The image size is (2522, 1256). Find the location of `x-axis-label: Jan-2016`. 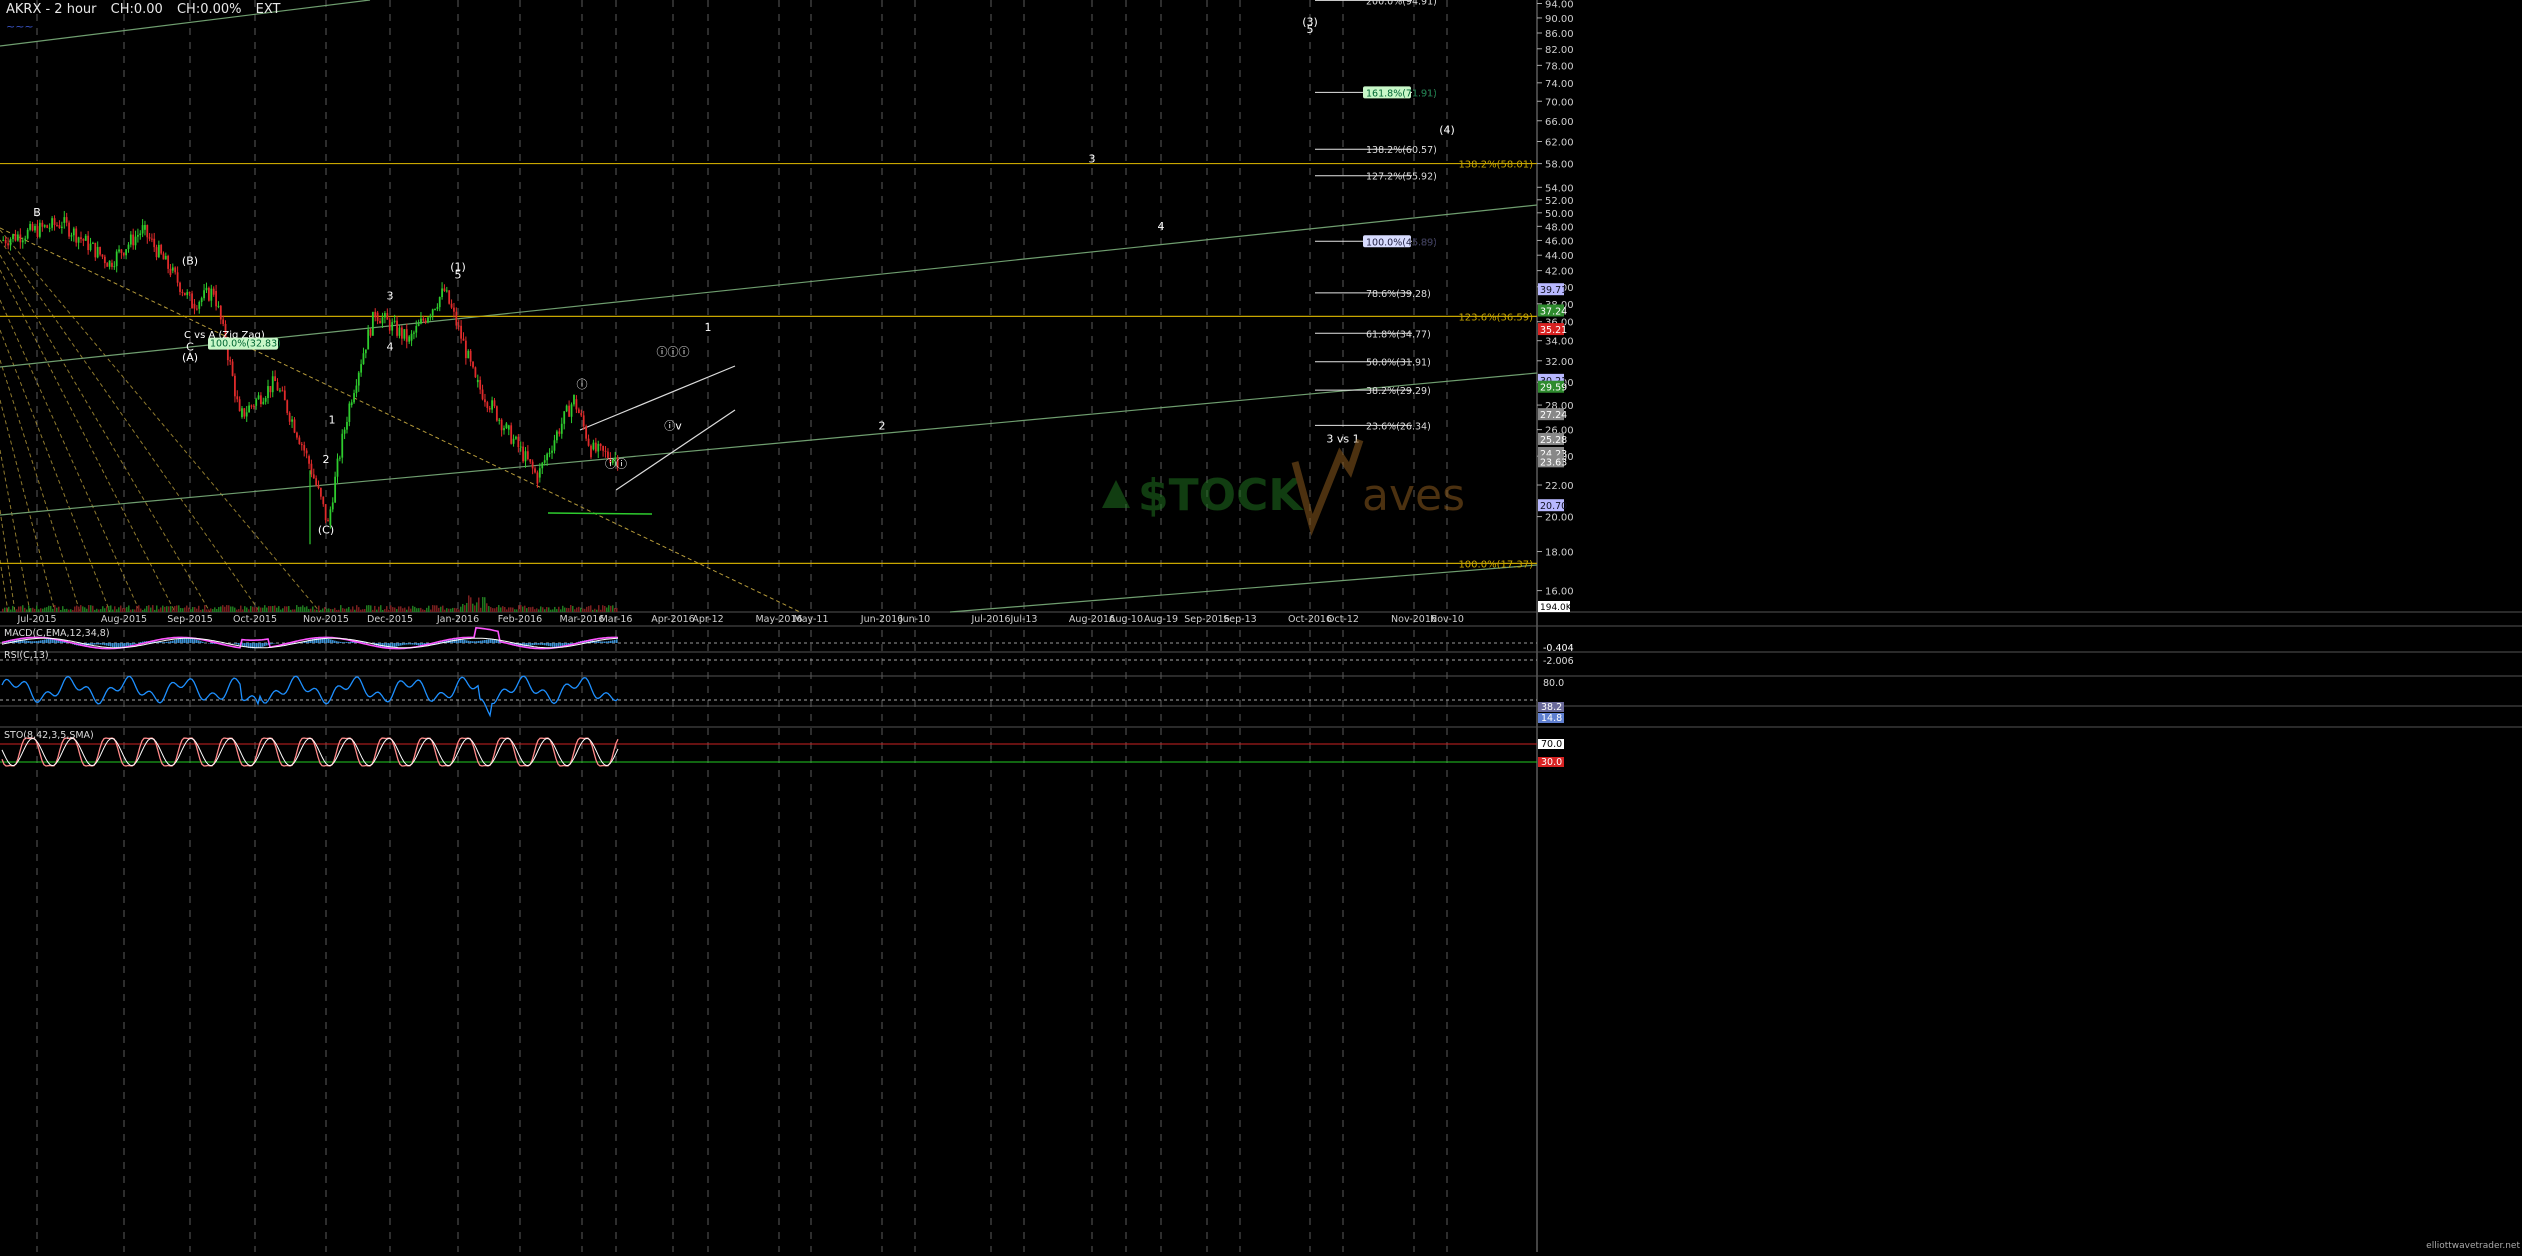

x-axis-label: Jan-2016 is located at coordinates (457, 619).